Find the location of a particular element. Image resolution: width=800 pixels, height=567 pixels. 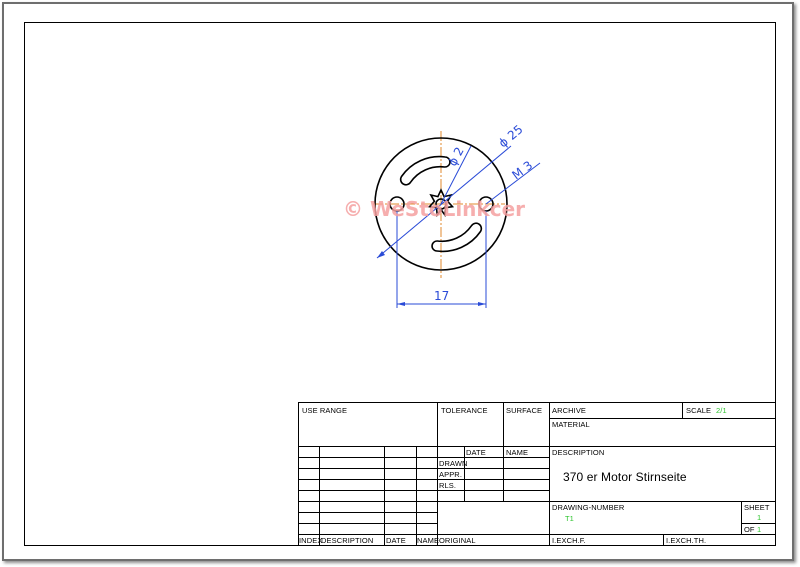

technical-drawing: ϕ 25 ϕ 2 M 3 17 © WeStoLinkcer is located at coordinates (442, 215).